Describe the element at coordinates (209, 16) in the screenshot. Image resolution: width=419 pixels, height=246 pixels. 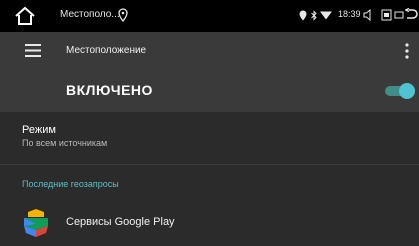
I see `status-bar: Местополо... 18:39` at that location.